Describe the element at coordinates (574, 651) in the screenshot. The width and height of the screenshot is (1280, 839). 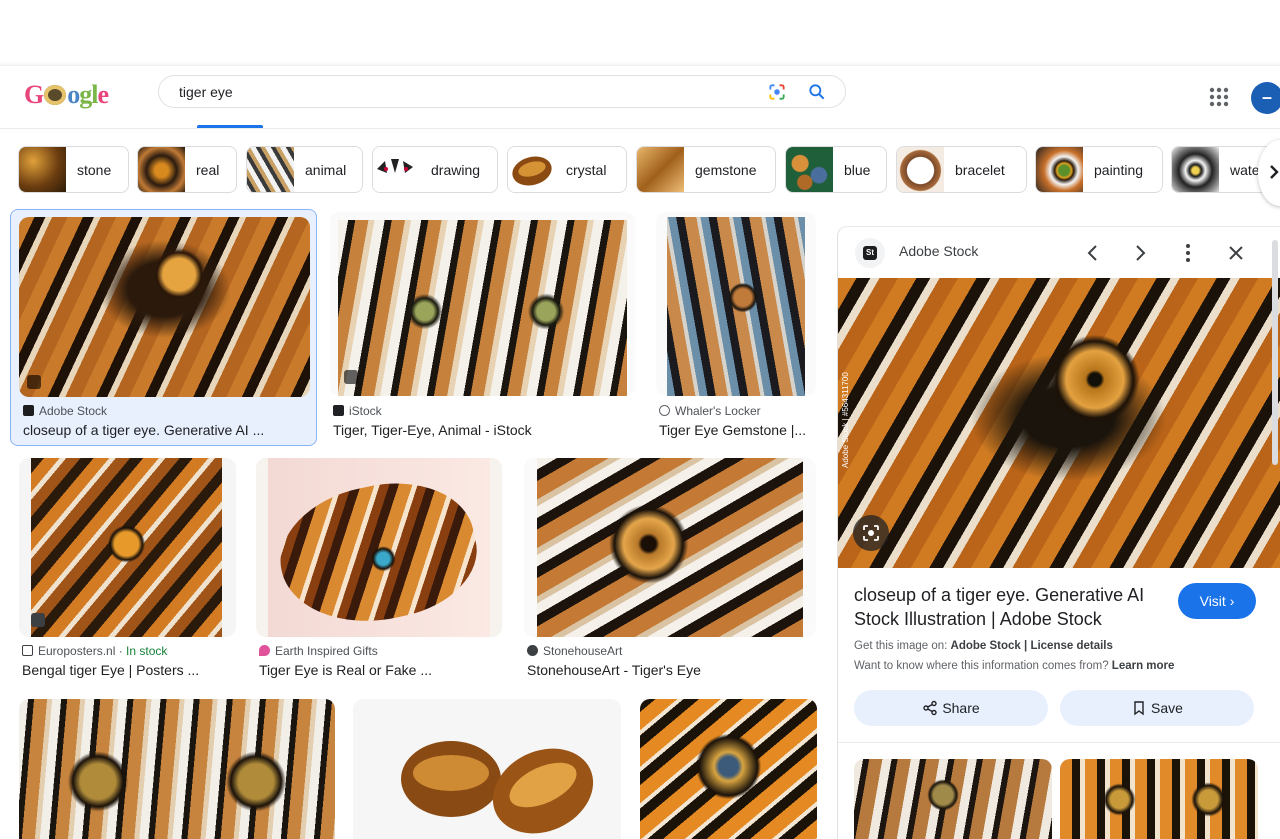
I see `result-source: StonehouseArt` at that location.